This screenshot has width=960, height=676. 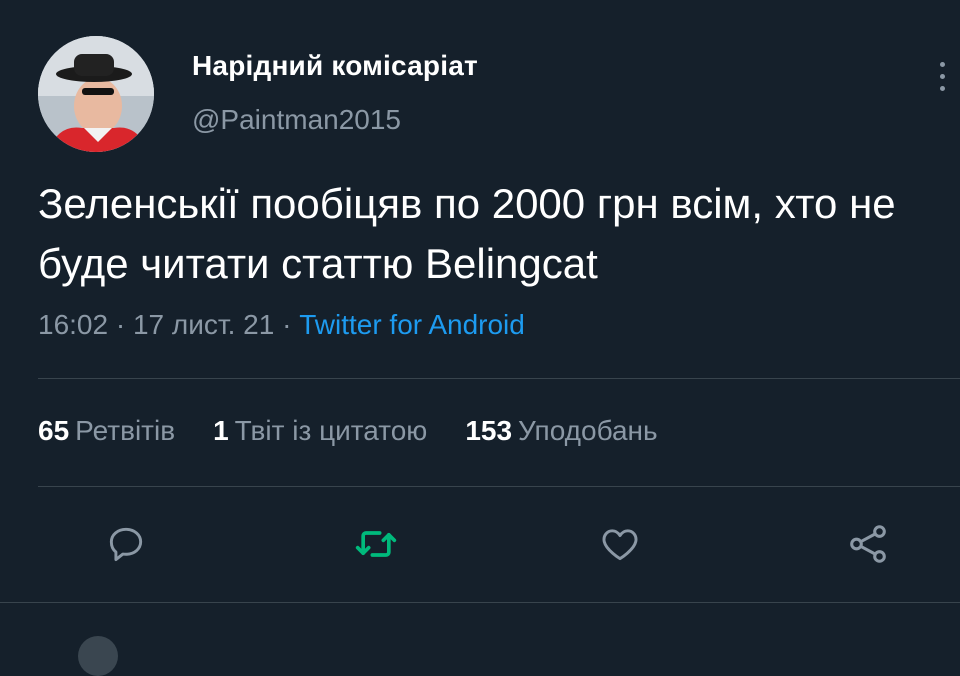 I want to click on retweet-button, so click(x=376, y=544).